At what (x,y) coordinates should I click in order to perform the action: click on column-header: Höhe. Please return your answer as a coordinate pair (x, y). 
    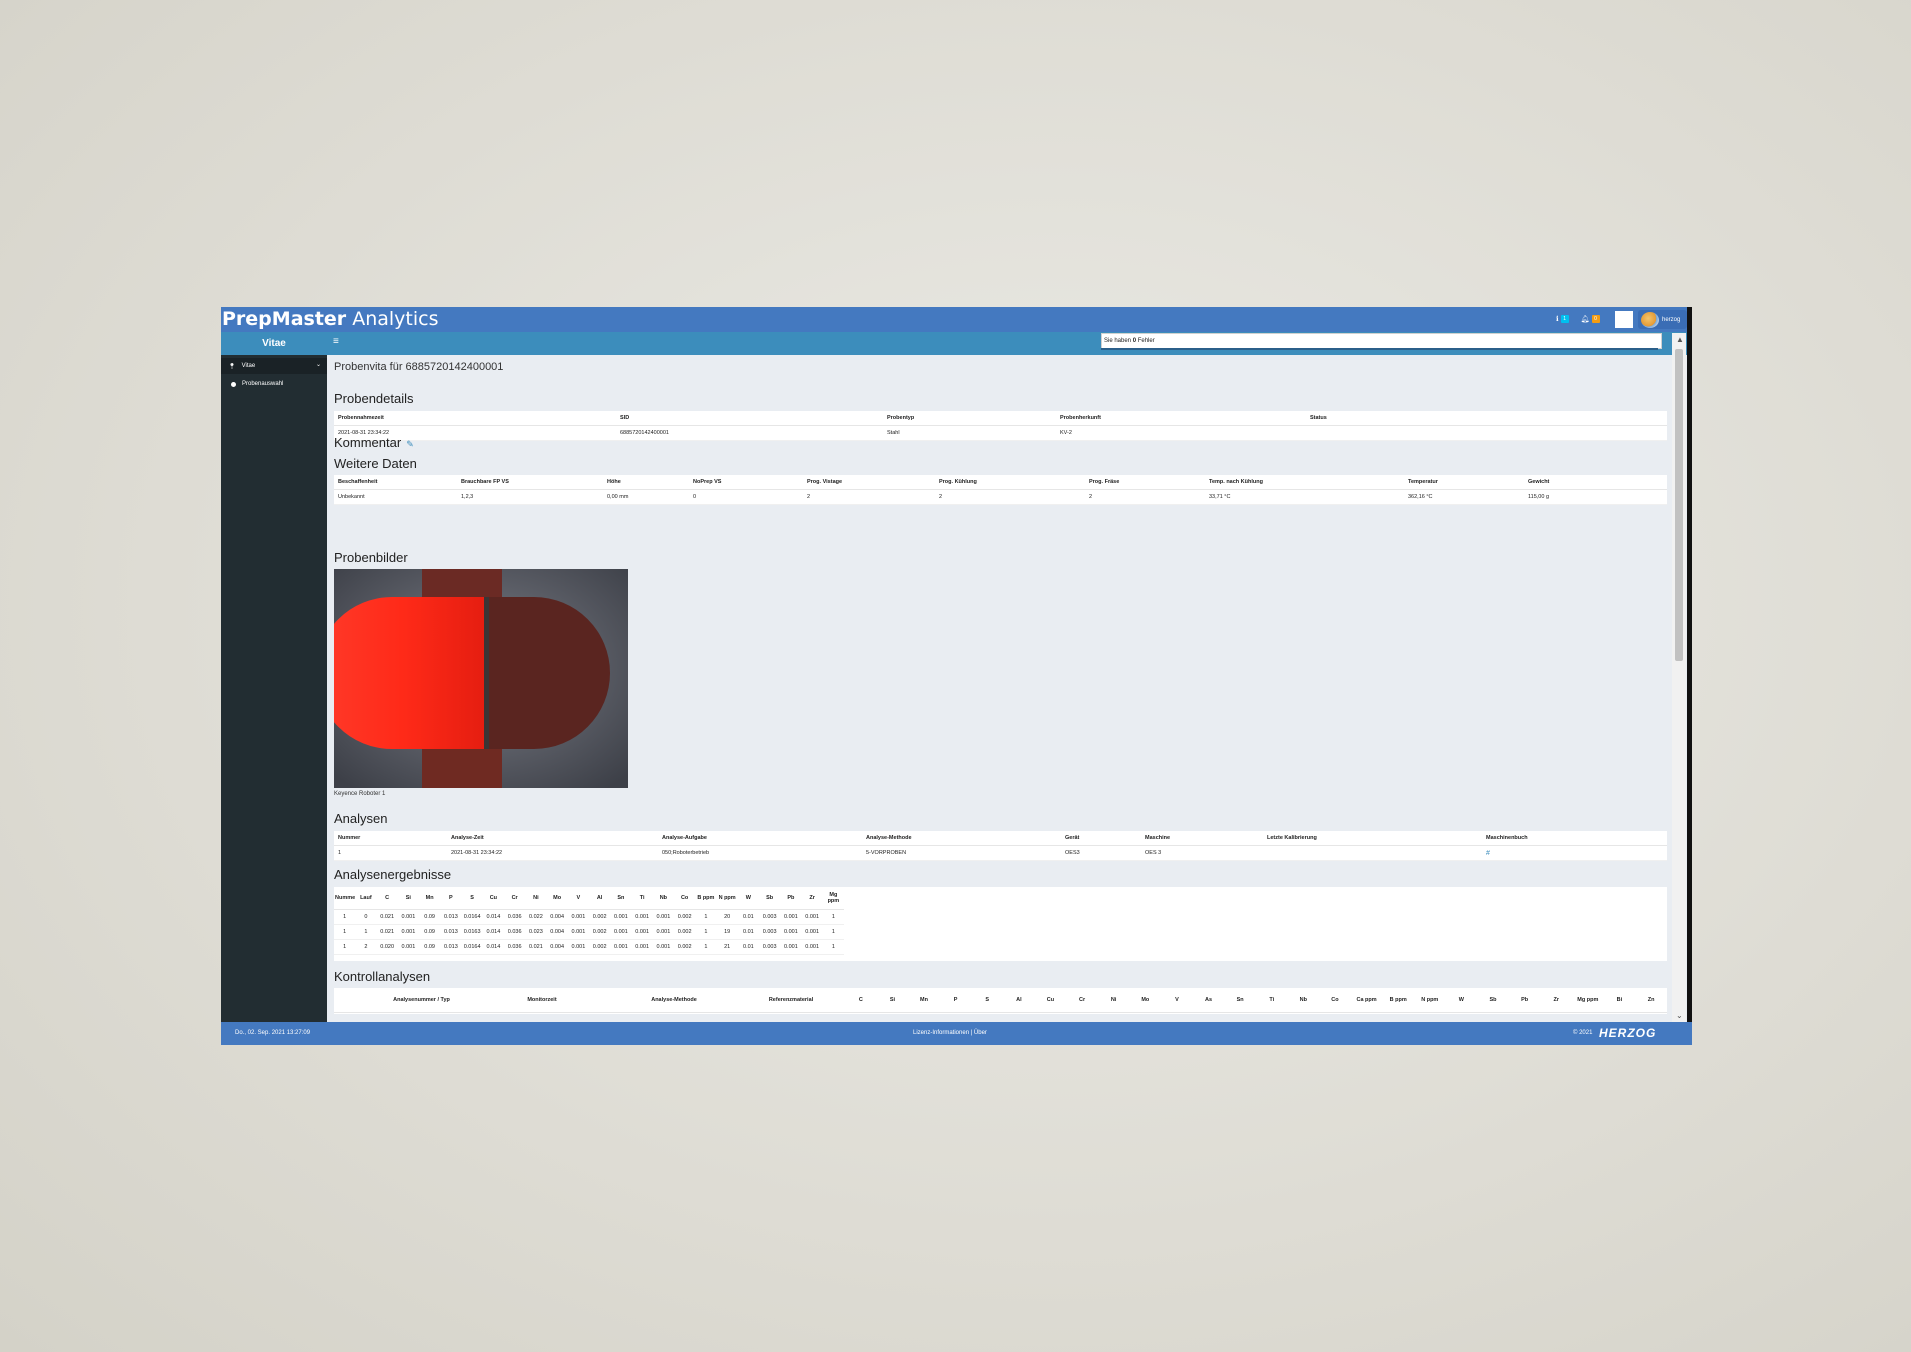
    Looking at the image, I should click on (646, 482).